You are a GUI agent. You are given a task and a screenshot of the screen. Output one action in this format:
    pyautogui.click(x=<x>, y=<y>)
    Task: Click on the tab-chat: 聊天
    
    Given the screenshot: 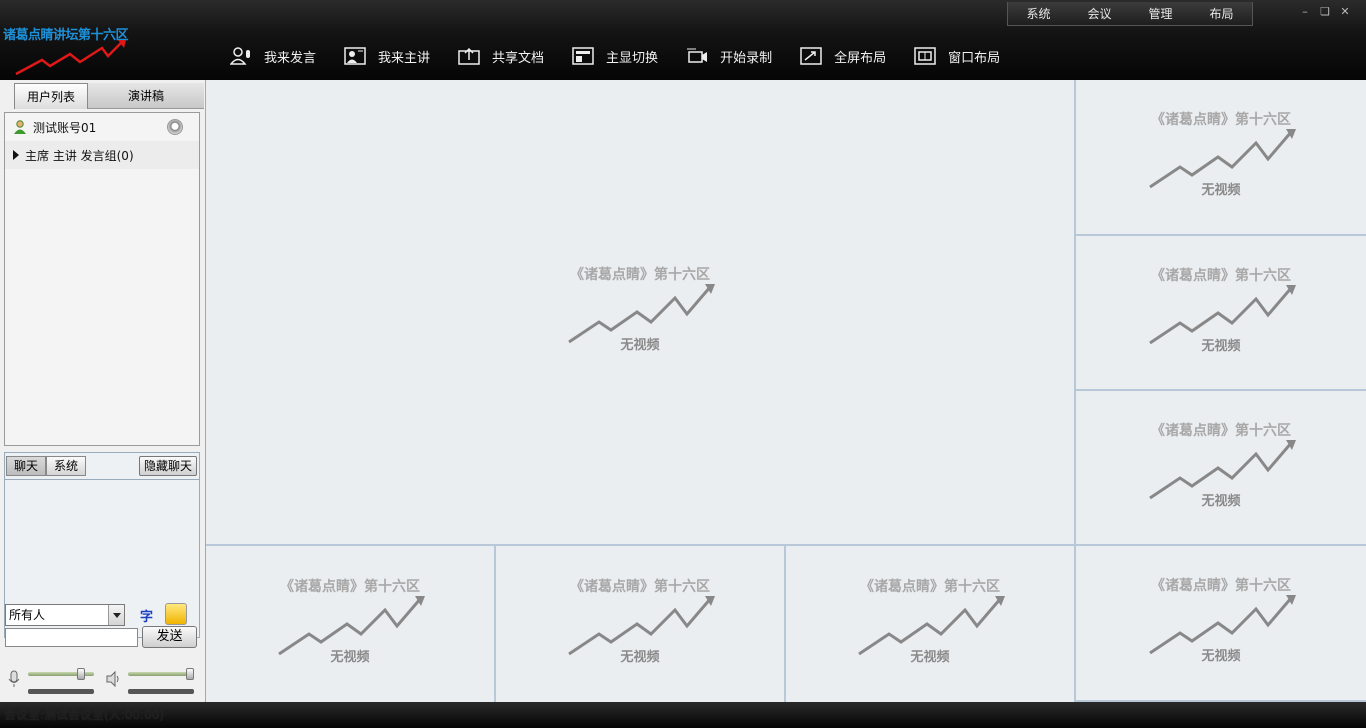 What is the action you would take?
    pyautogui.click(x=26, y=466)
    